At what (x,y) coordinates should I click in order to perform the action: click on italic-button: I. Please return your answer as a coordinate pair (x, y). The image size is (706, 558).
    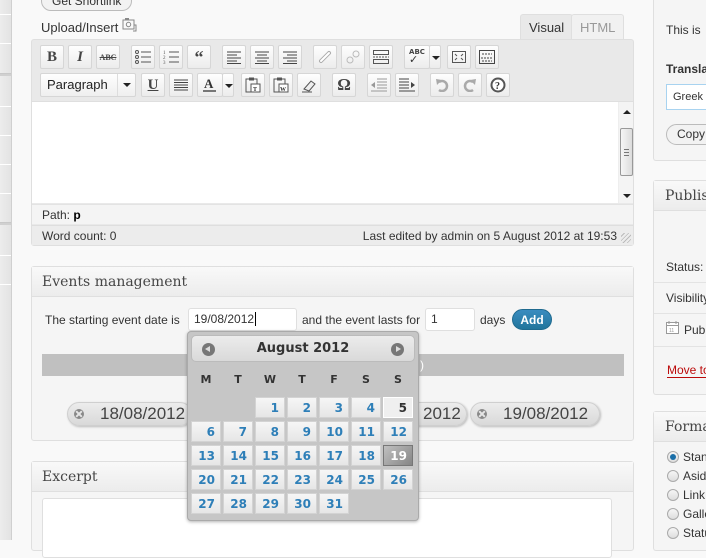
    Looking at the image, I should click on (80, 57).